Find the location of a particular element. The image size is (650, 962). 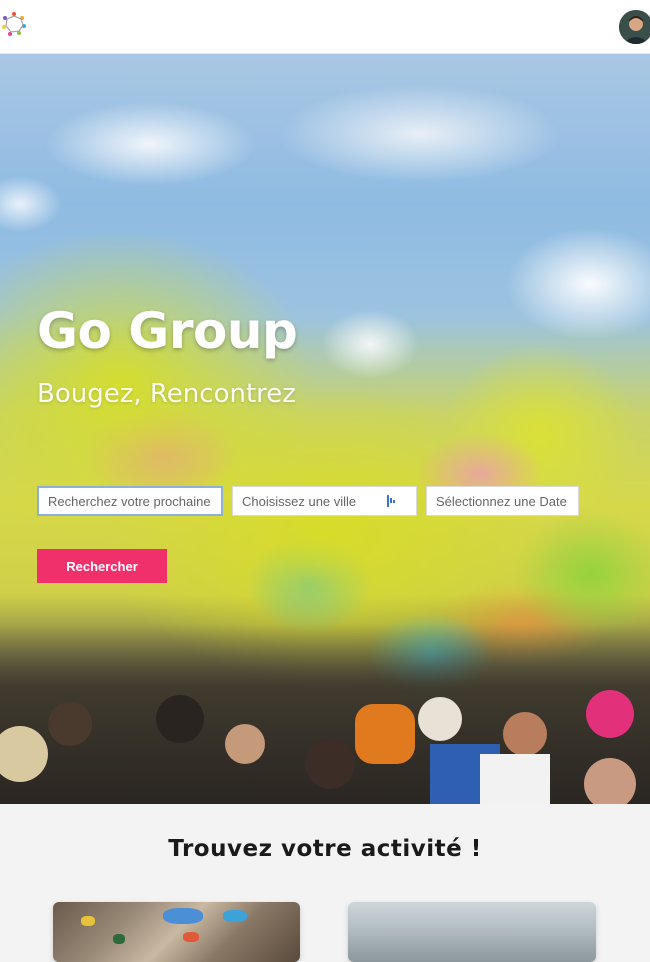

logo-icon is located at coordinates (15, 24).